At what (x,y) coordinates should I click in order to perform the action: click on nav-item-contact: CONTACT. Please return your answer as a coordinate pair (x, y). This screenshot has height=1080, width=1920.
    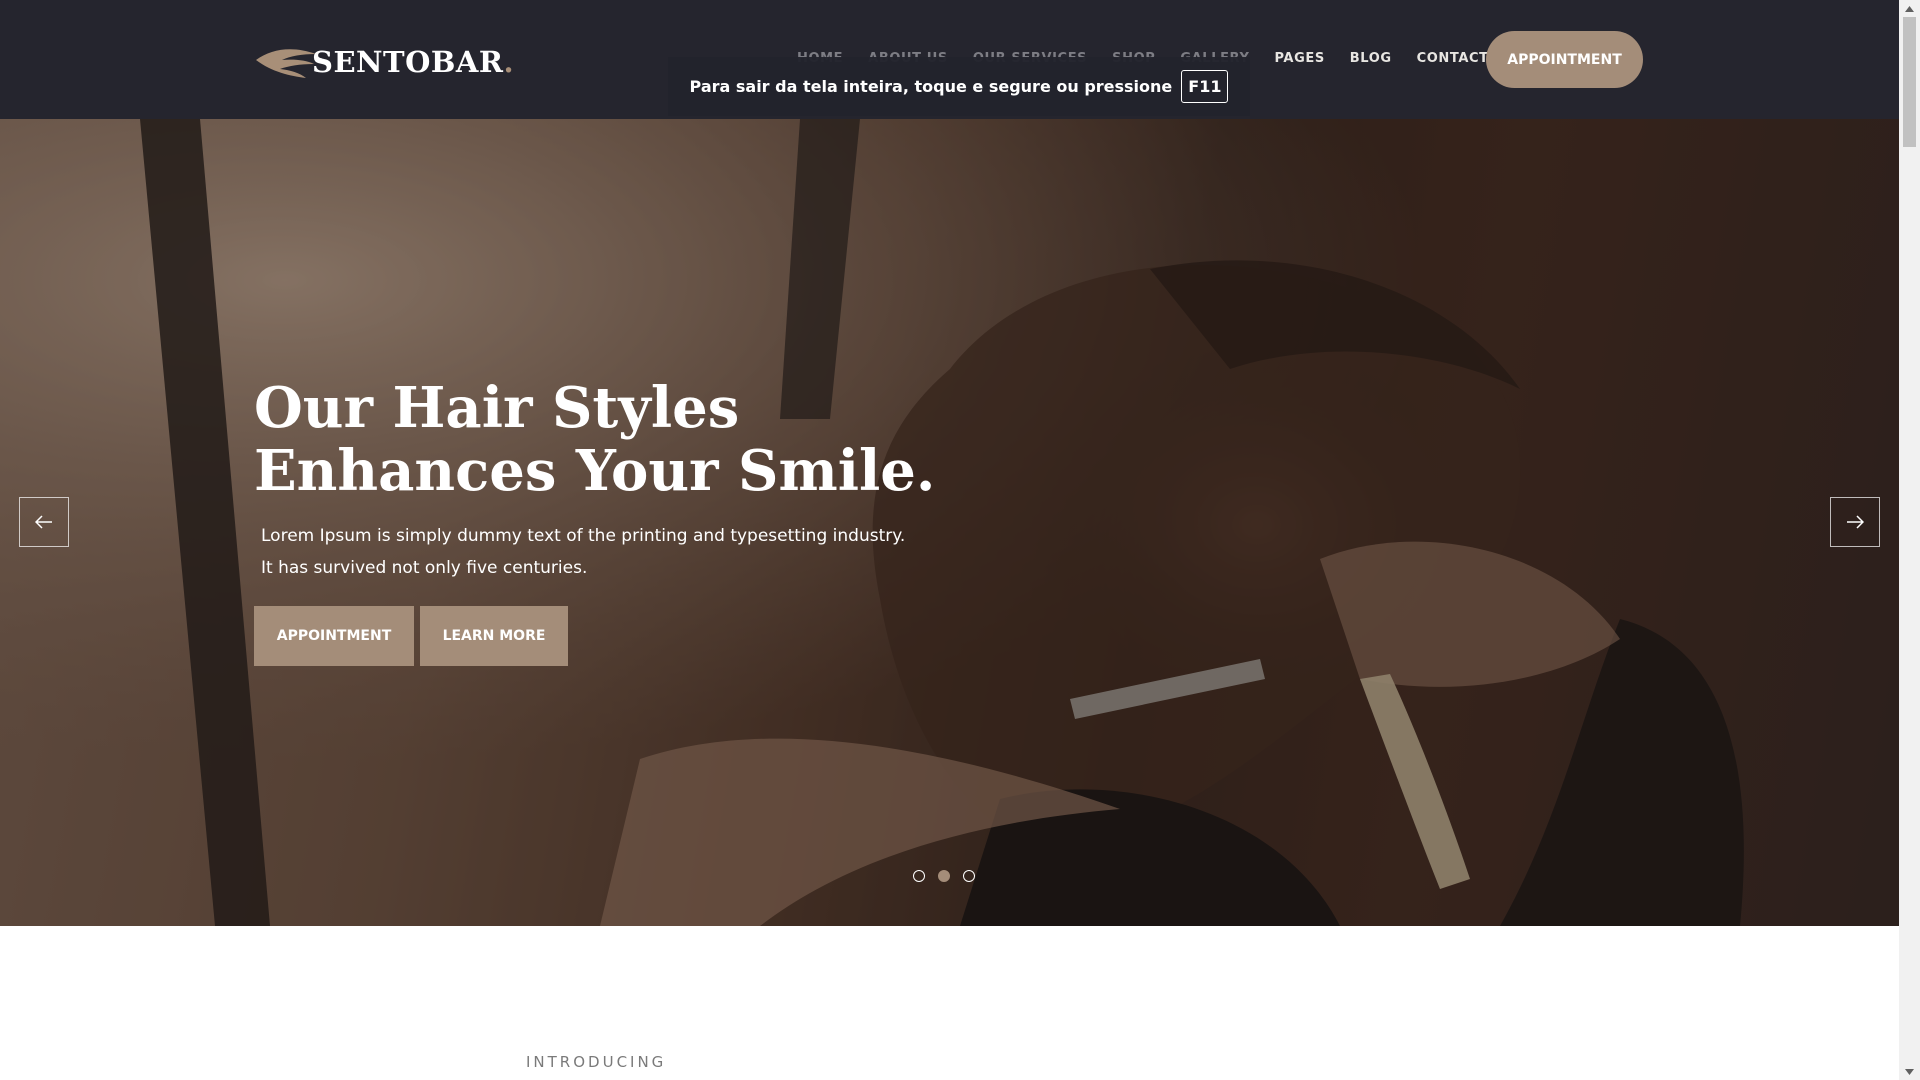
    Looking at the image, I should click on (1453, 58).